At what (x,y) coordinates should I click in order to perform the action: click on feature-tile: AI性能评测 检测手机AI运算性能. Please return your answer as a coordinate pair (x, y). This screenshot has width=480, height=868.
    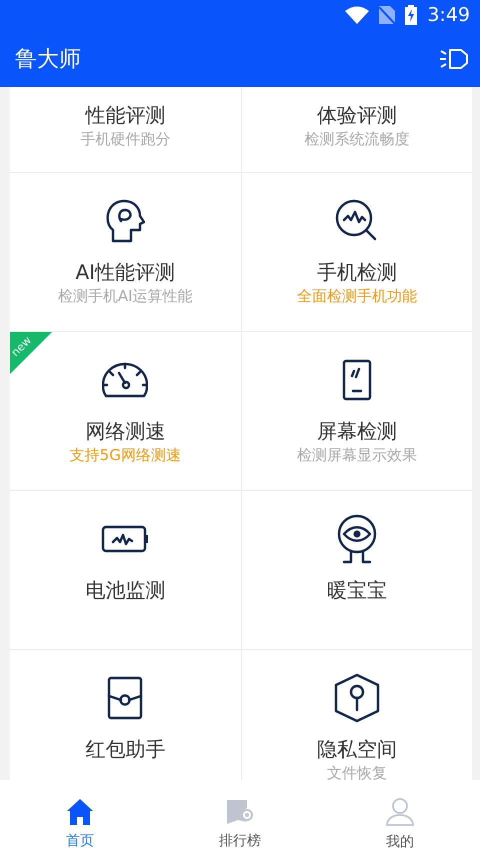
    Looking at the image, I should click on (125, 252).